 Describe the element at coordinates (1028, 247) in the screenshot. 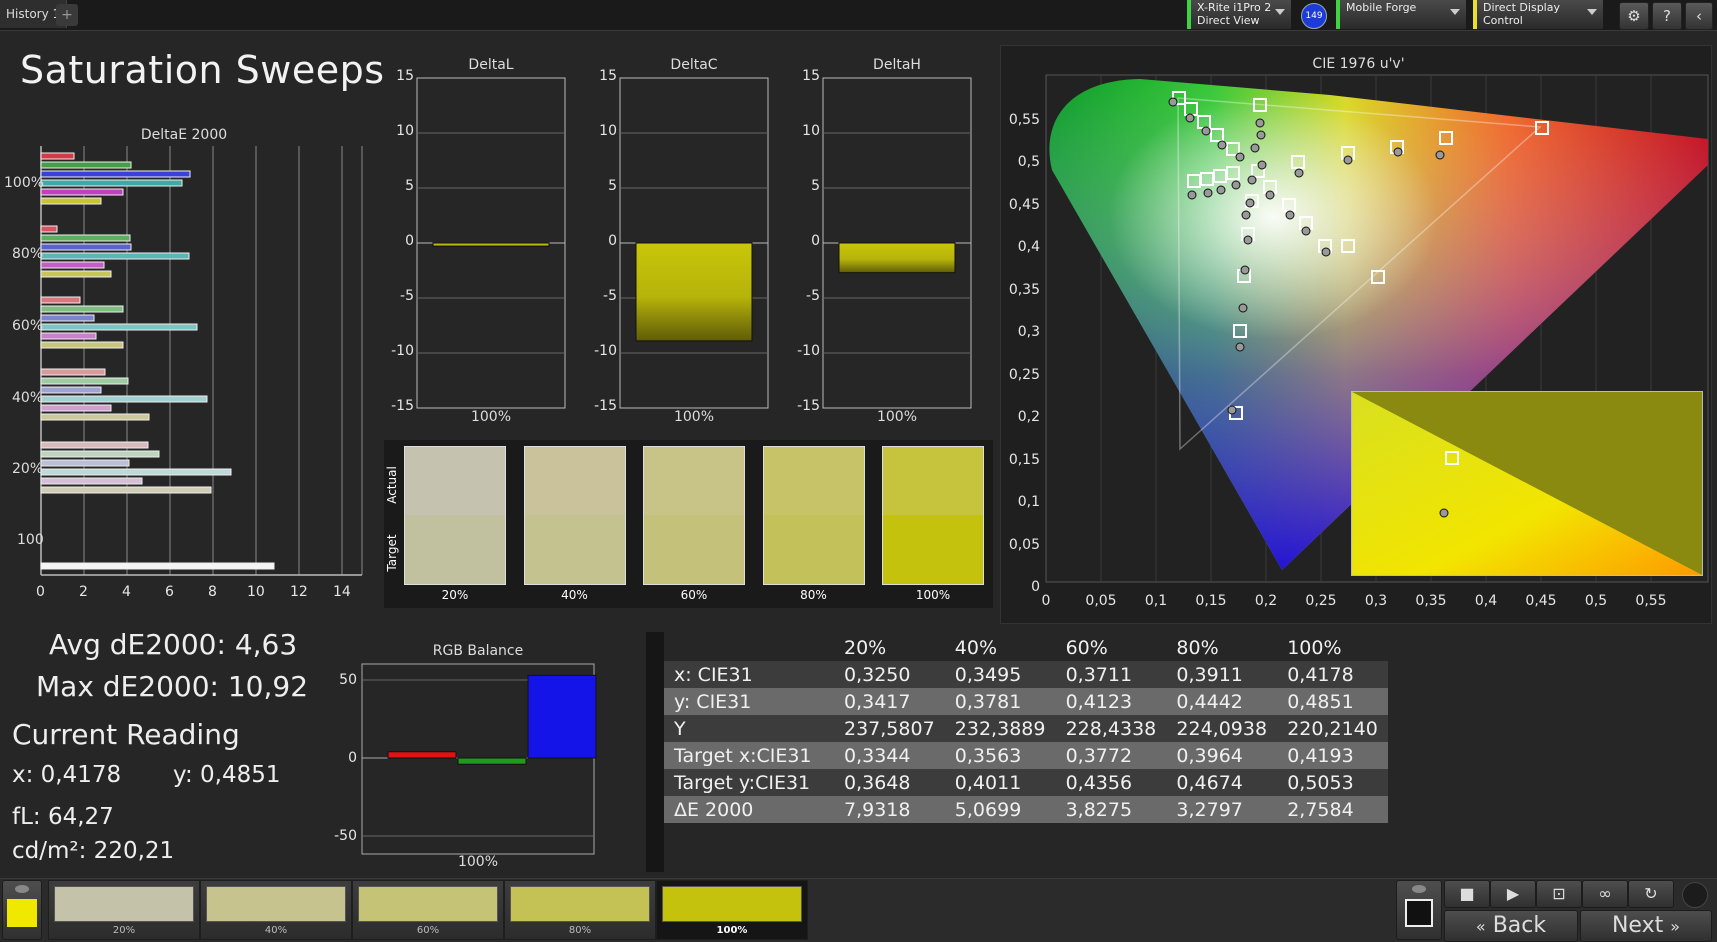

I see `cie-ytick: 0,4` at that location.